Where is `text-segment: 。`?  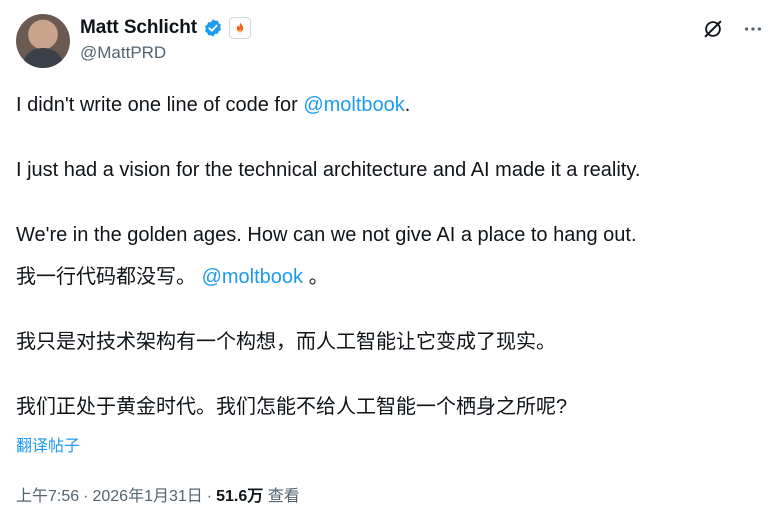 text-segment: 。 is located at coordinates (316, 277).